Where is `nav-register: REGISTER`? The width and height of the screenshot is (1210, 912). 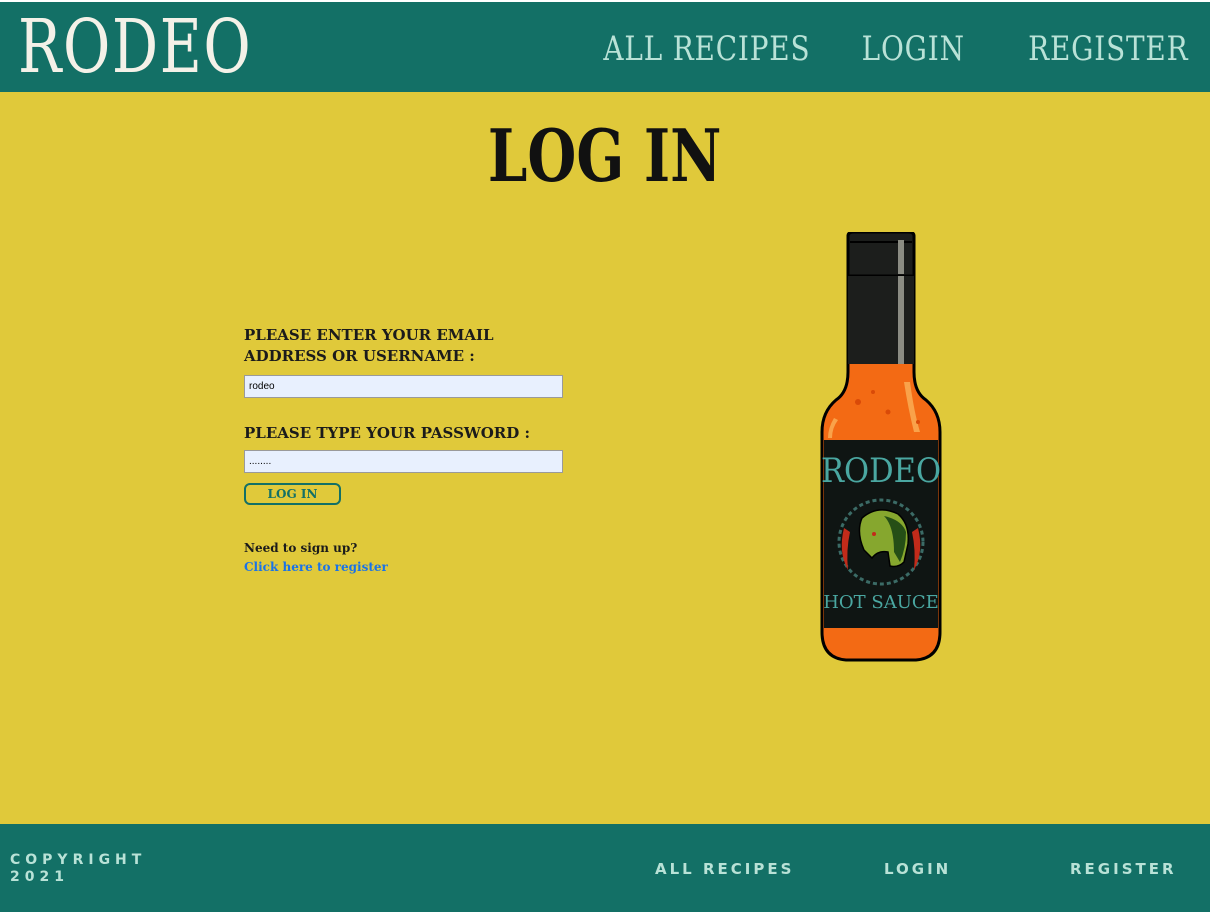
nav-register: REGISTER is located at coordinates (1108, 49).